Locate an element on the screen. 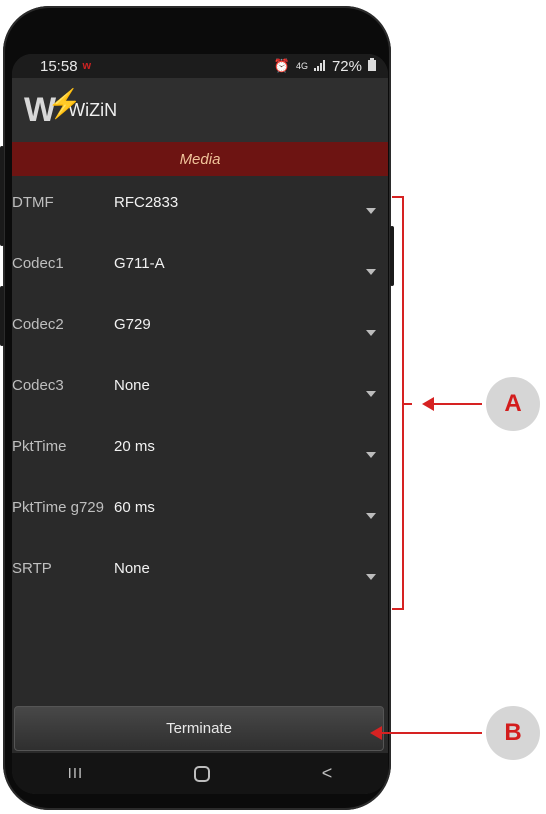  setting-value: 60 ms is located at coordinates (134, 507).